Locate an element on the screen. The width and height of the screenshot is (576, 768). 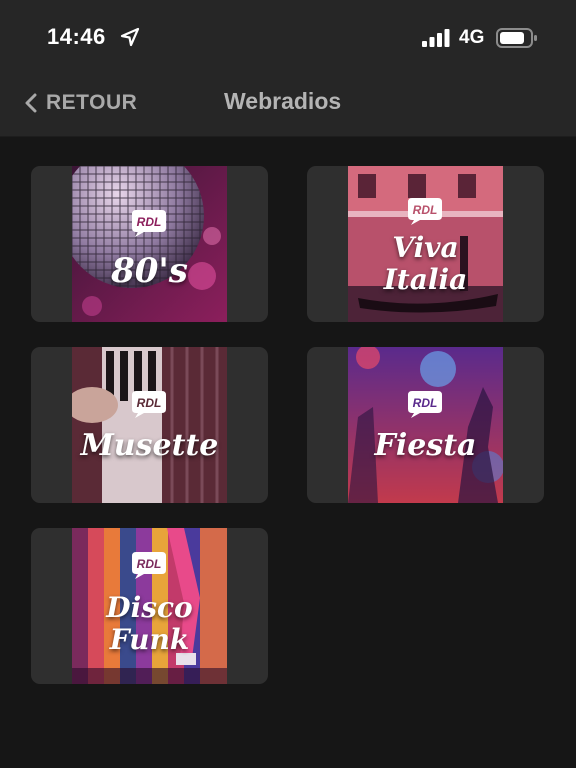
station-tile-80s: RDL 80's is located at coordinates (149, 244).